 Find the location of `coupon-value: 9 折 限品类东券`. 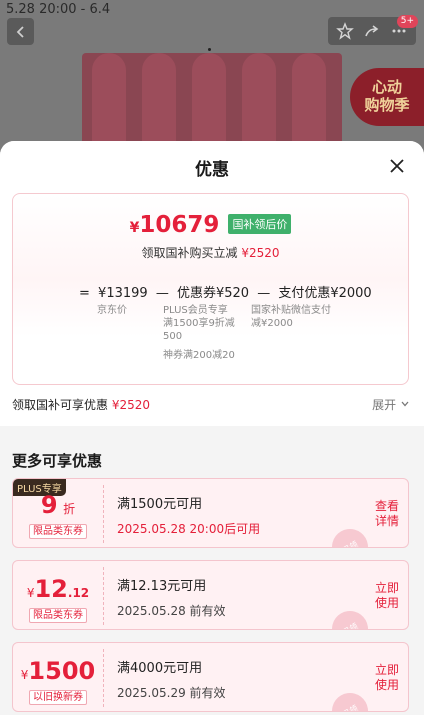

coupon-value: 9 折 限品类东券 is located at coordinates (58, 513).